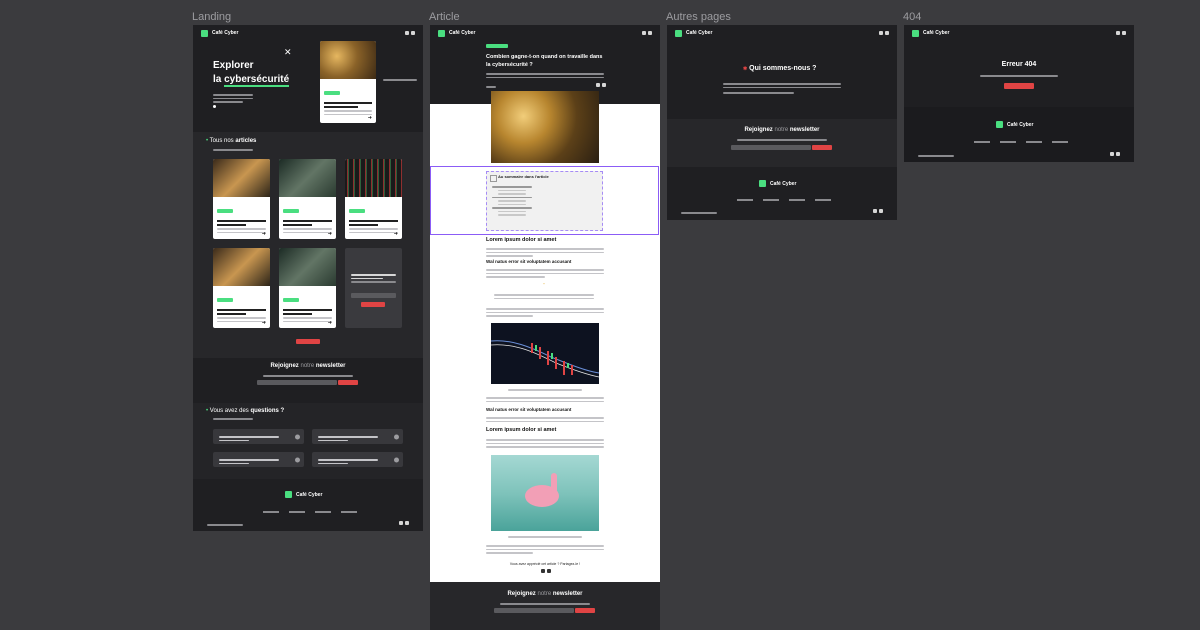  Describe the element at coordinates (1019, 86) in the screenshot. I see `back-home-button` at that location.